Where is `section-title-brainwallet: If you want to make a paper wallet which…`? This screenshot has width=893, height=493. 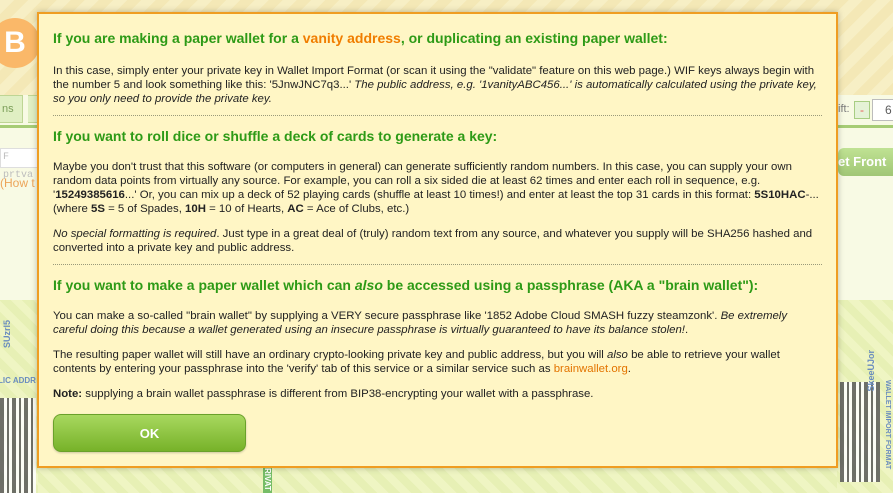
section-title-brainwallet: If you want to make a paper wallet which… is located at coordinates (406, 285).